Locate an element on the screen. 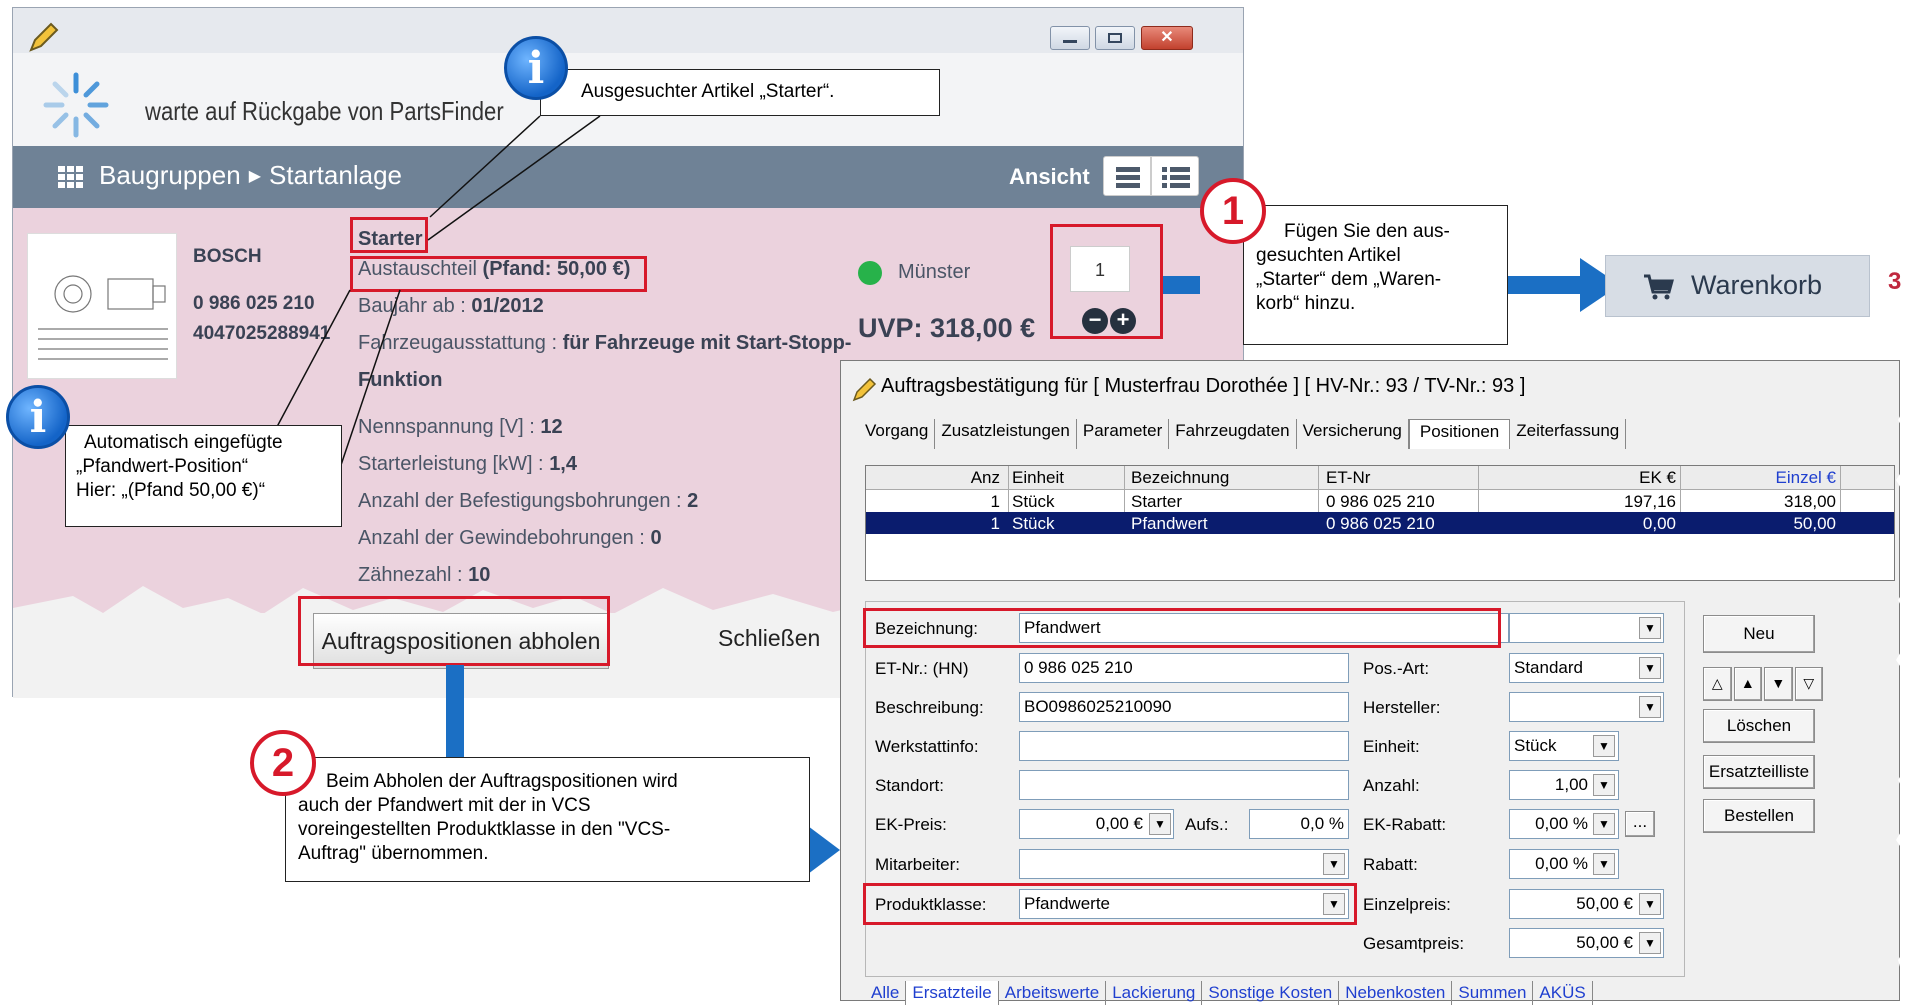  header-ek: EK € is located at coordinates (1657, 477).